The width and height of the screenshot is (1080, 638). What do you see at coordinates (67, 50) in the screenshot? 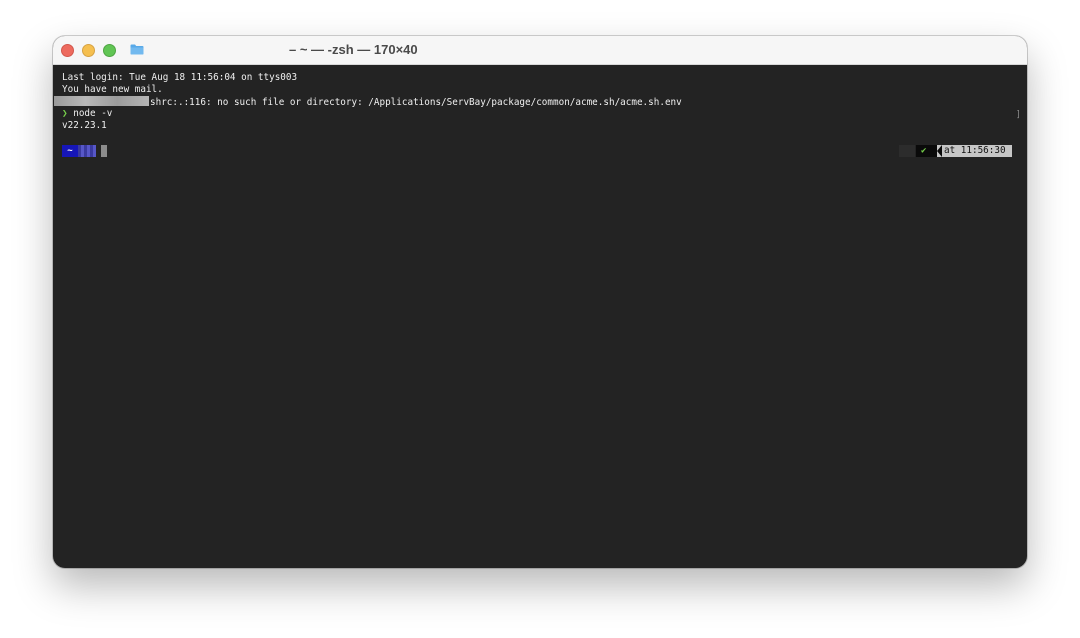
I see `close-icon` at bounding box center [67, 50].